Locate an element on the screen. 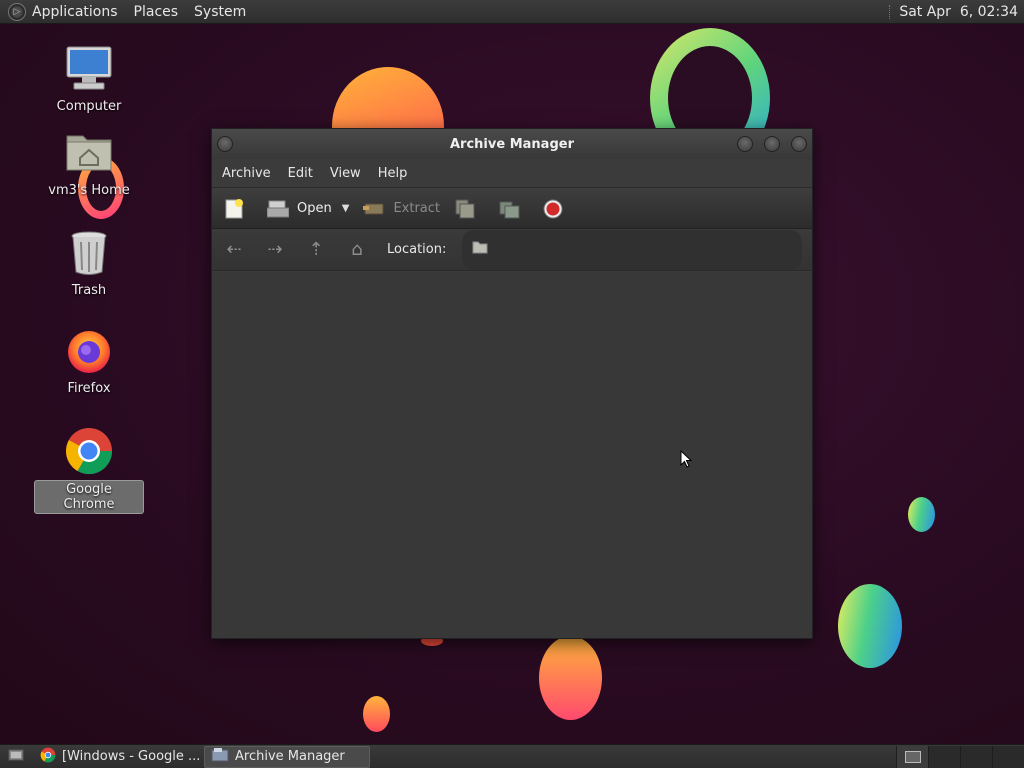  menu-places: Places is located at coordinates (156, 12).